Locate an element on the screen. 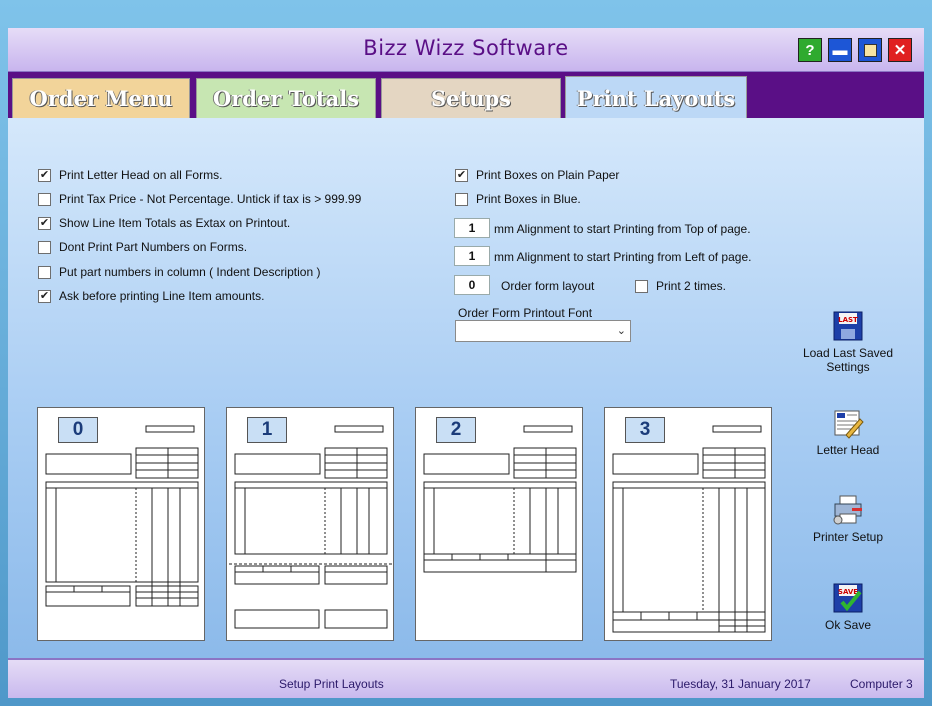 This screenshot has width=932, height=706. printer-setup-icon is located at coordinates (847, 510).